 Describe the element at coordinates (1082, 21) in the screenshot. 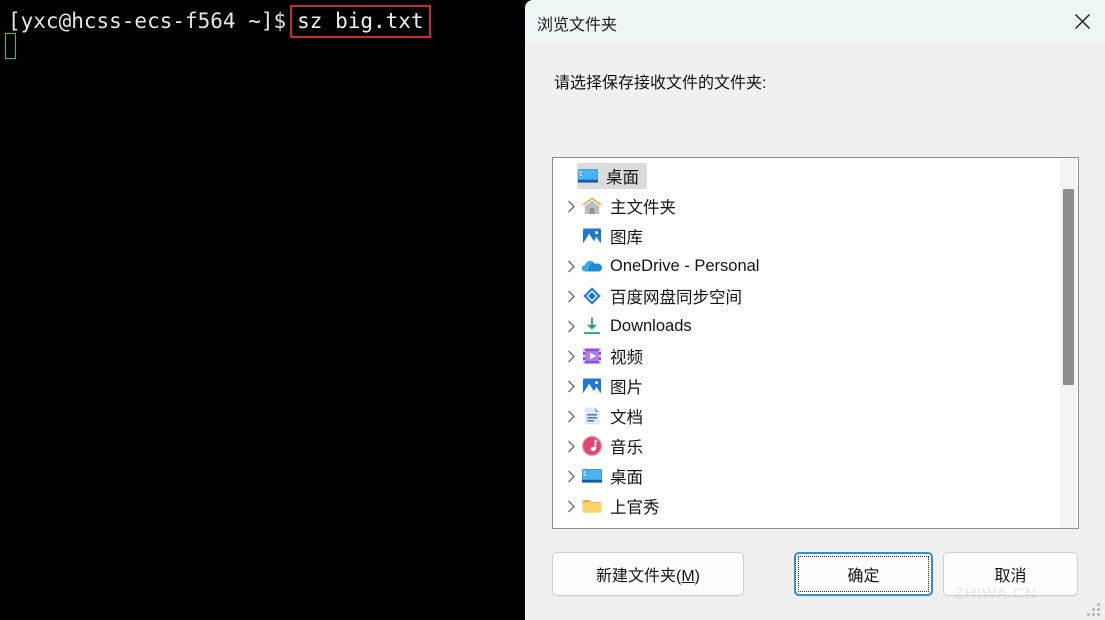

I see `close-icon` at that location.